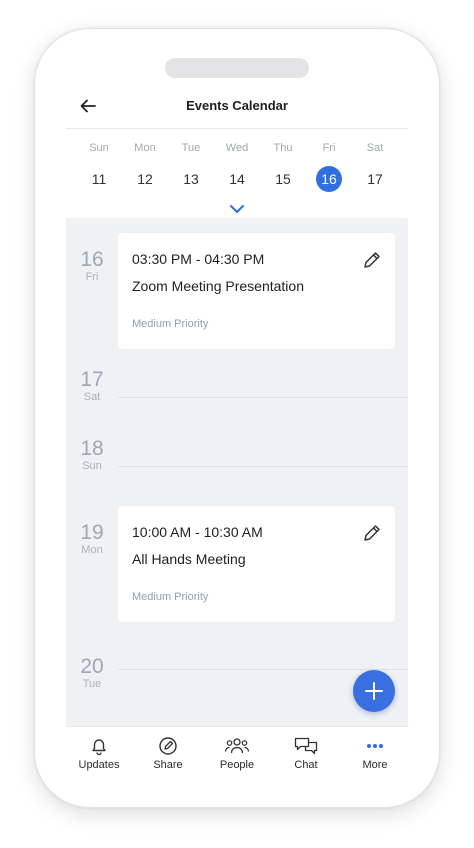 This screenshot has height=848, width=474. Describe the element at coordinates (329, 179) in the screenshot. I see `week-day-date: 16` at that location.